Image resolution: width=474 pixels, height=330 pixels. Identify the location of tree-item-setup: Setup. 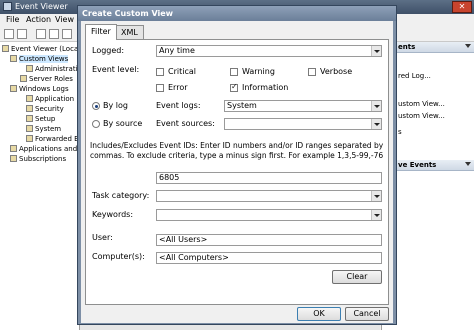
(40, 119).